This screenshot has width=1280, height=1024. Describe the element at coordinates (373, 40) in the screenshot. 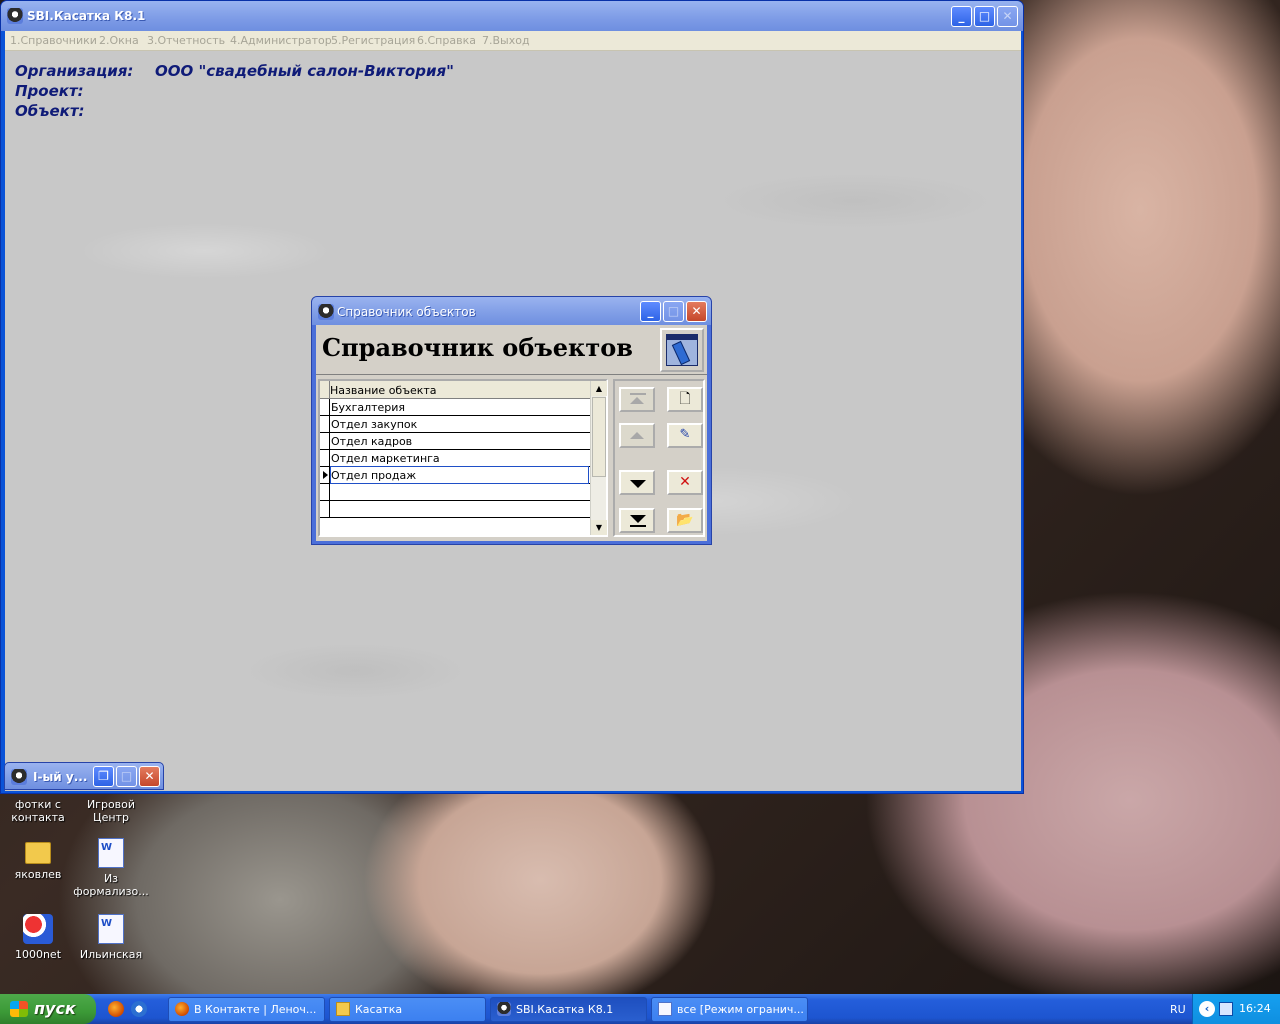

I see `menu-item-registration: 5.Регистрация` at that location.